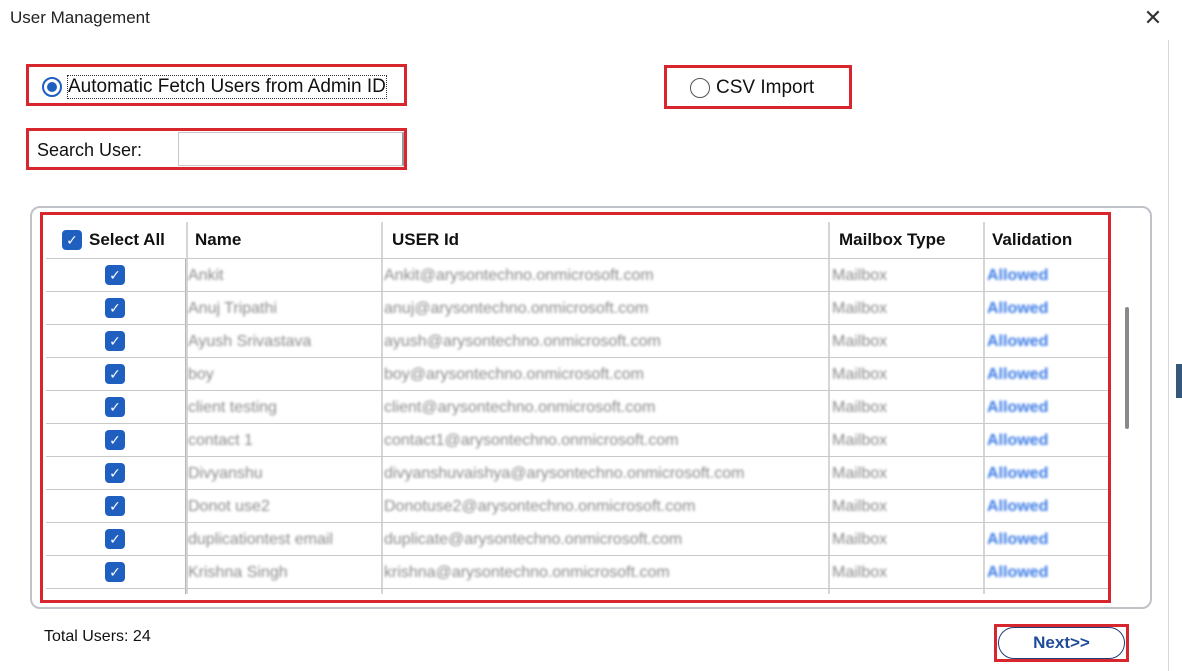 The height and width of the screenshot is (671, 1182). What do you see at coordinates (765, 88) in the screenshot?
I see `csv-import-label: CSV Import` at bounding box center [765, 88].